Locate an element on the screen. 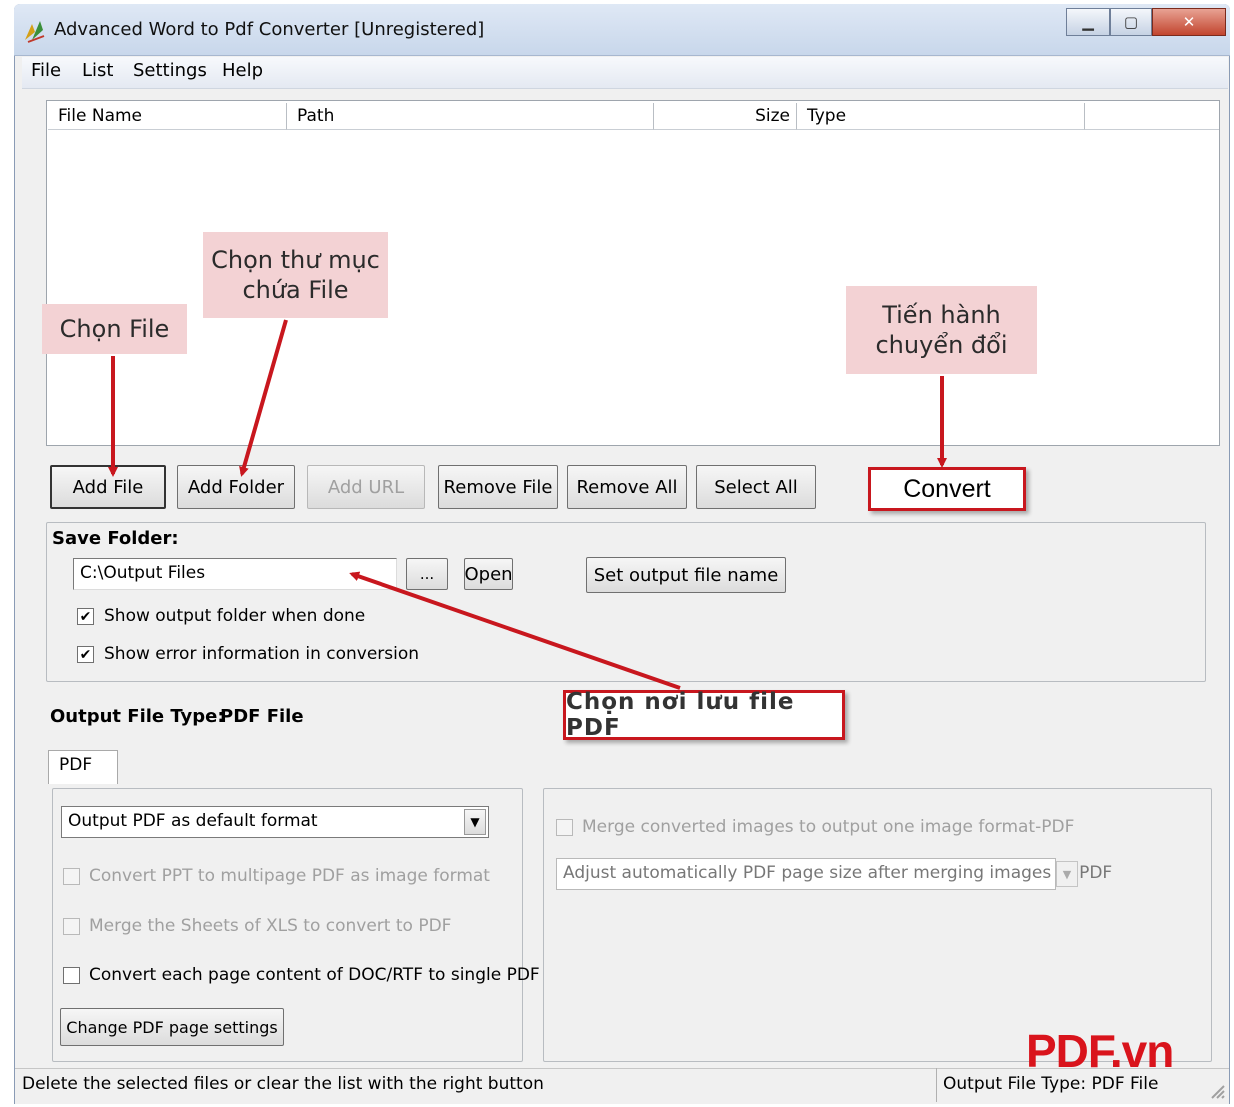 The height and width of the screenshot is (1107, 1234). arrow-to-add-folder is located at coordinates (263, 398).